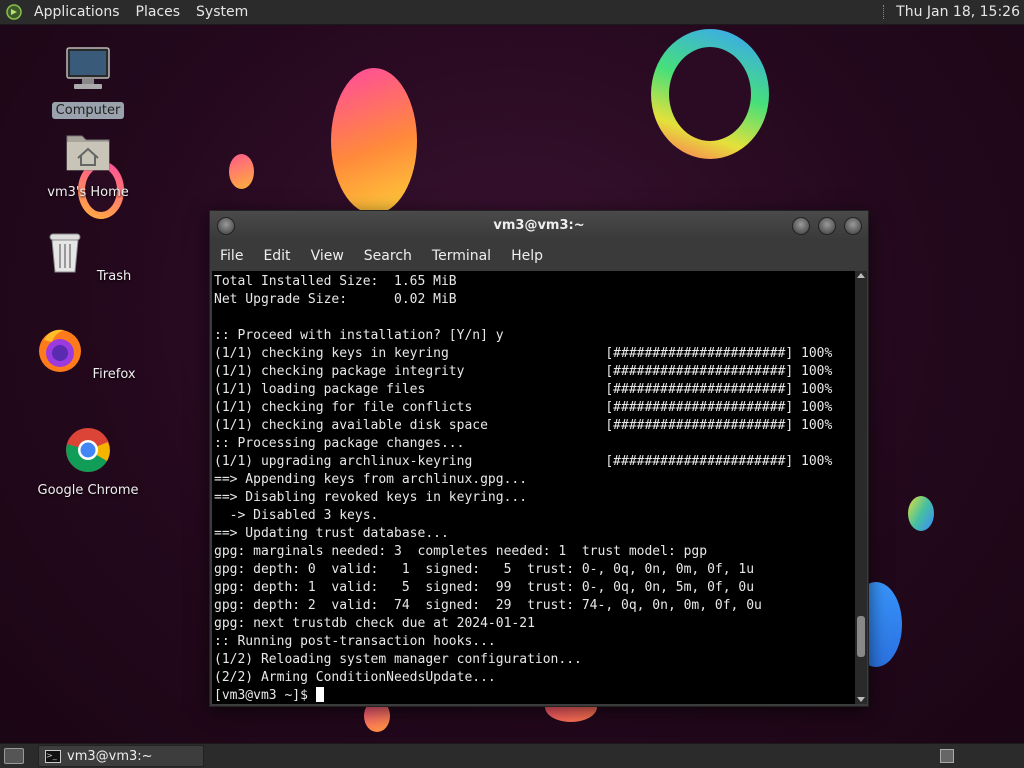 This screenshot has width=1024, height=768. Describe the element at coordinates (14, 756) in the screenshot. I see `show-desktop-icon` at that location.